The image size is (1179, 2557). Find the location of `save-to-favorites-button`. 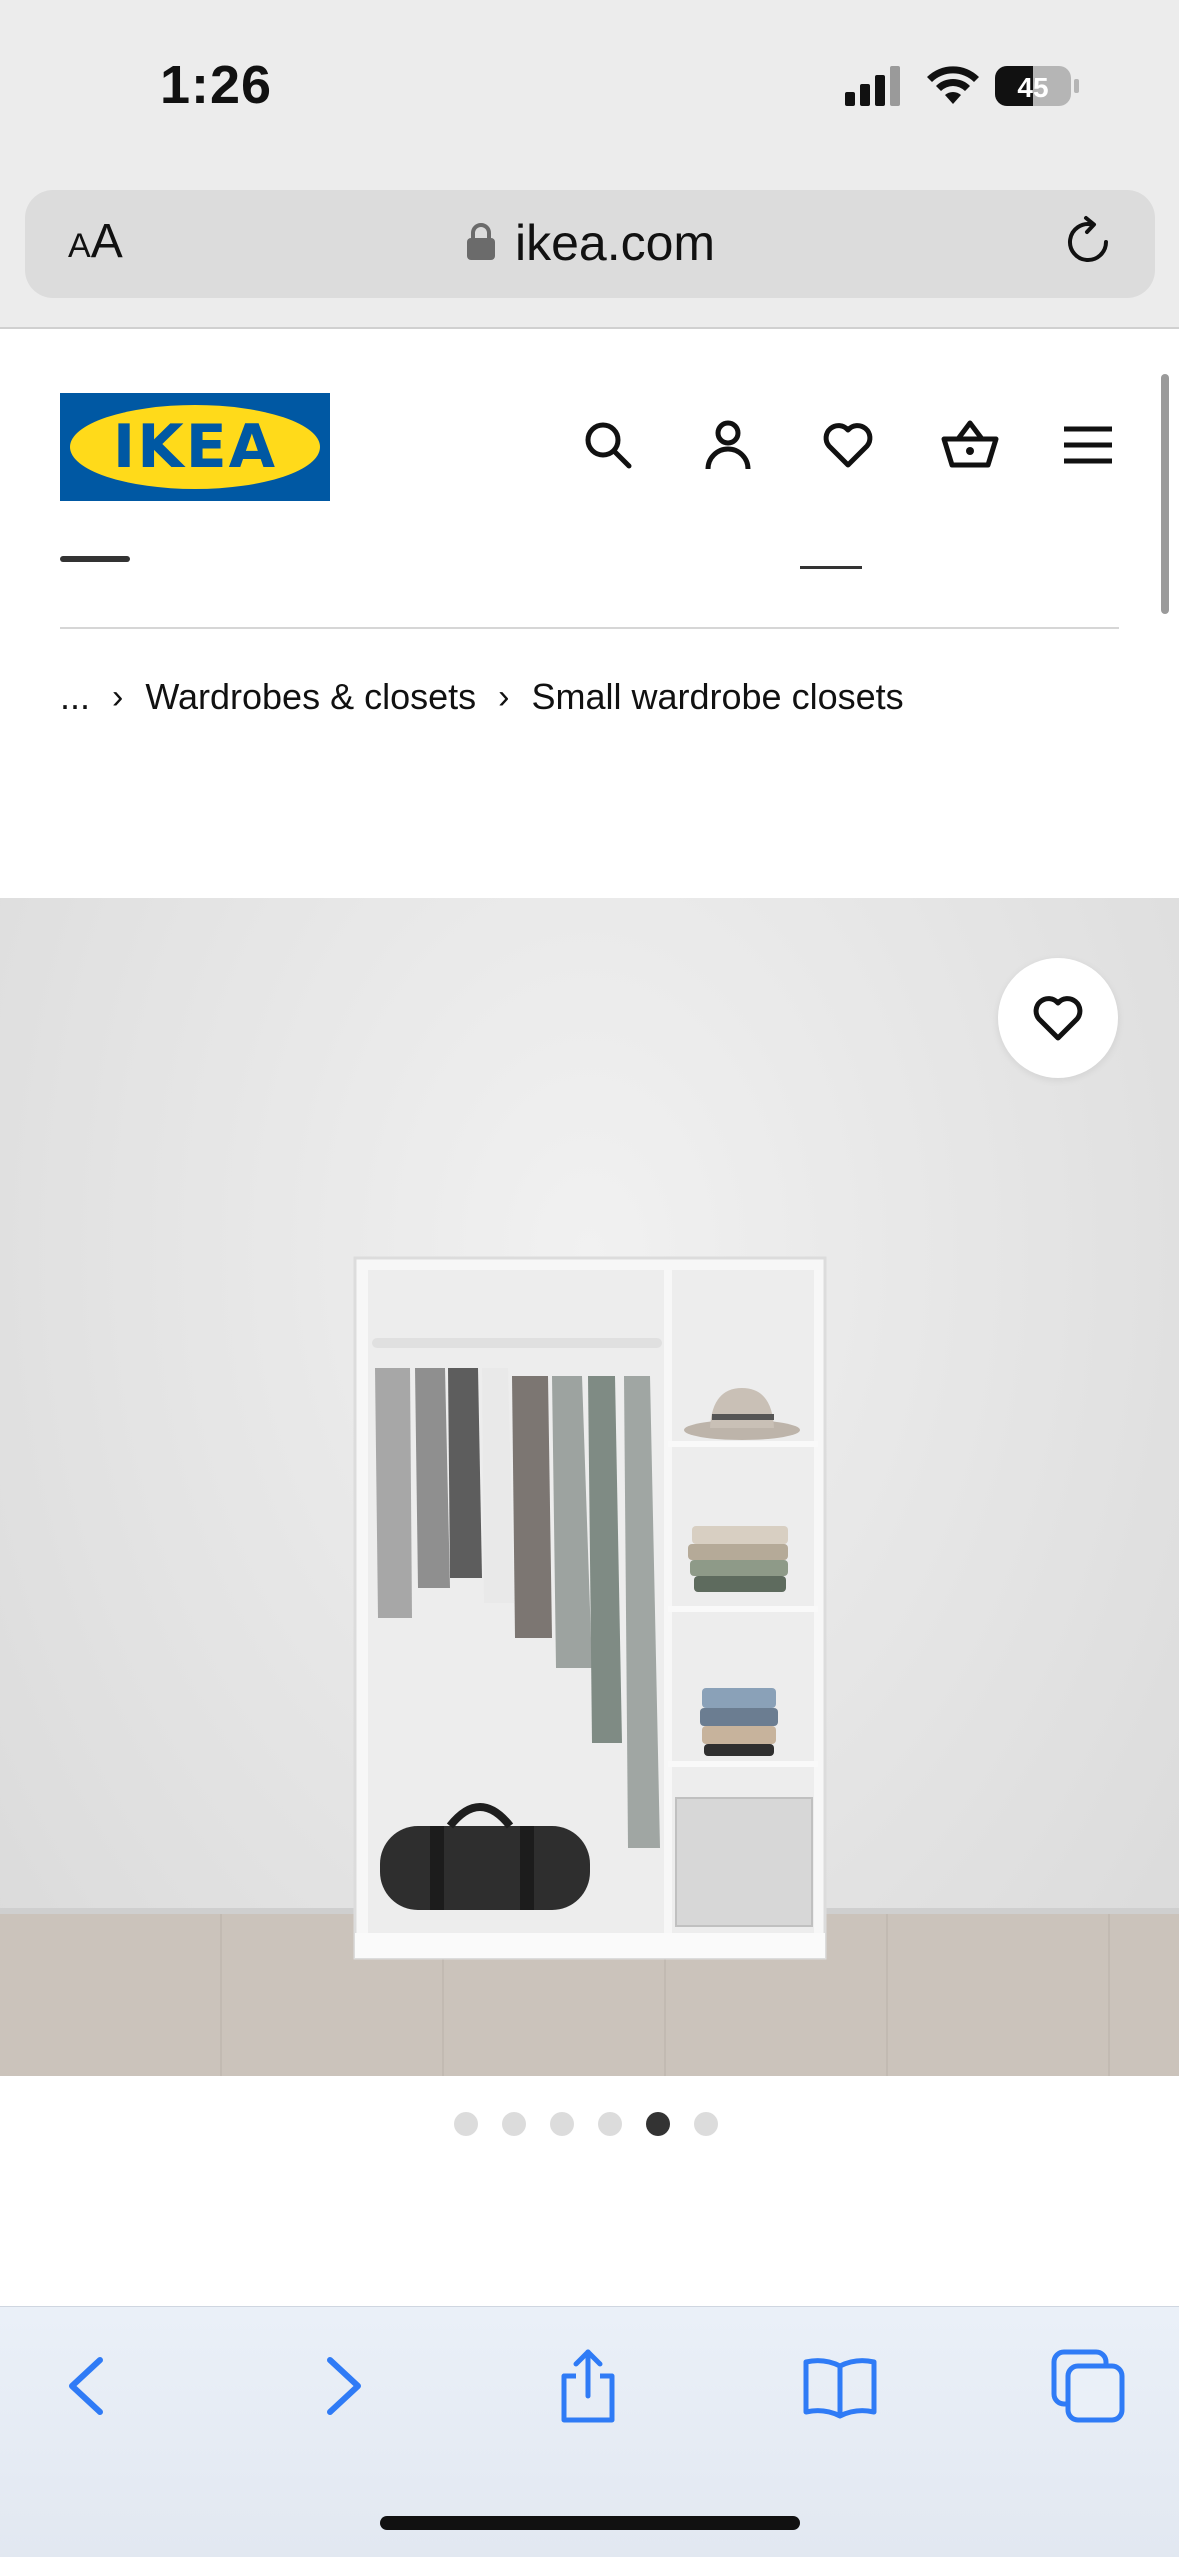

save-to-favorites-button is located at coordinates (1058, 1018).